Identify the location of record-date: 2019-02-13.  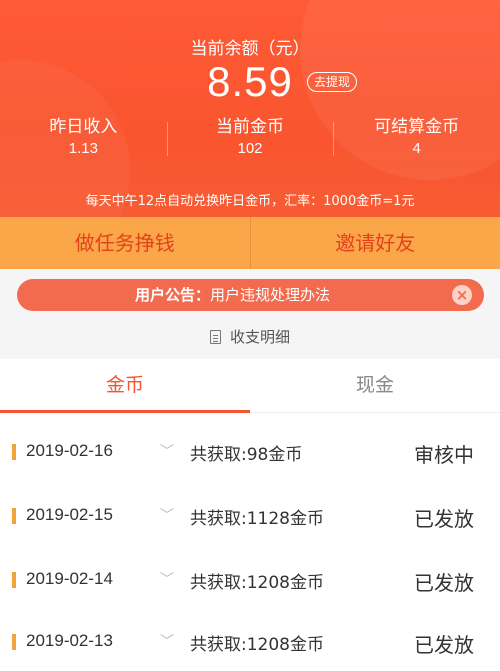
(69, 640).